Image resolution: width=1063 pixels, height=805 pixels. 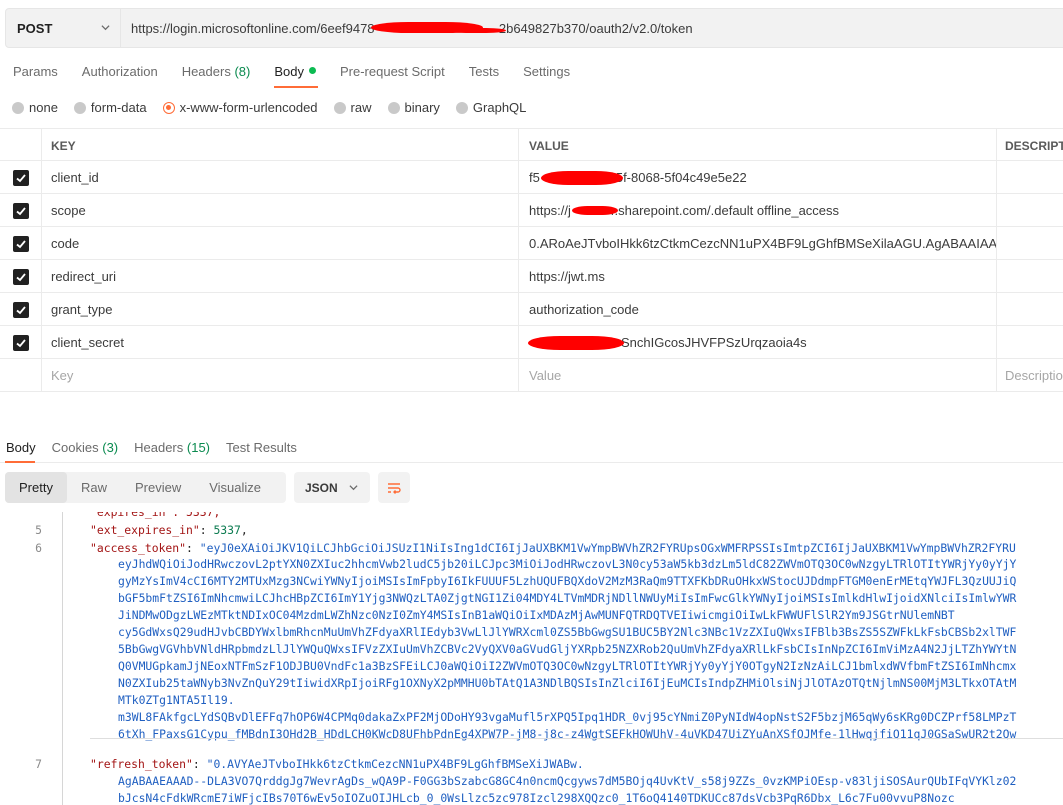 I want to click on row-key: redirect_uri, so click(x=280, y=276).